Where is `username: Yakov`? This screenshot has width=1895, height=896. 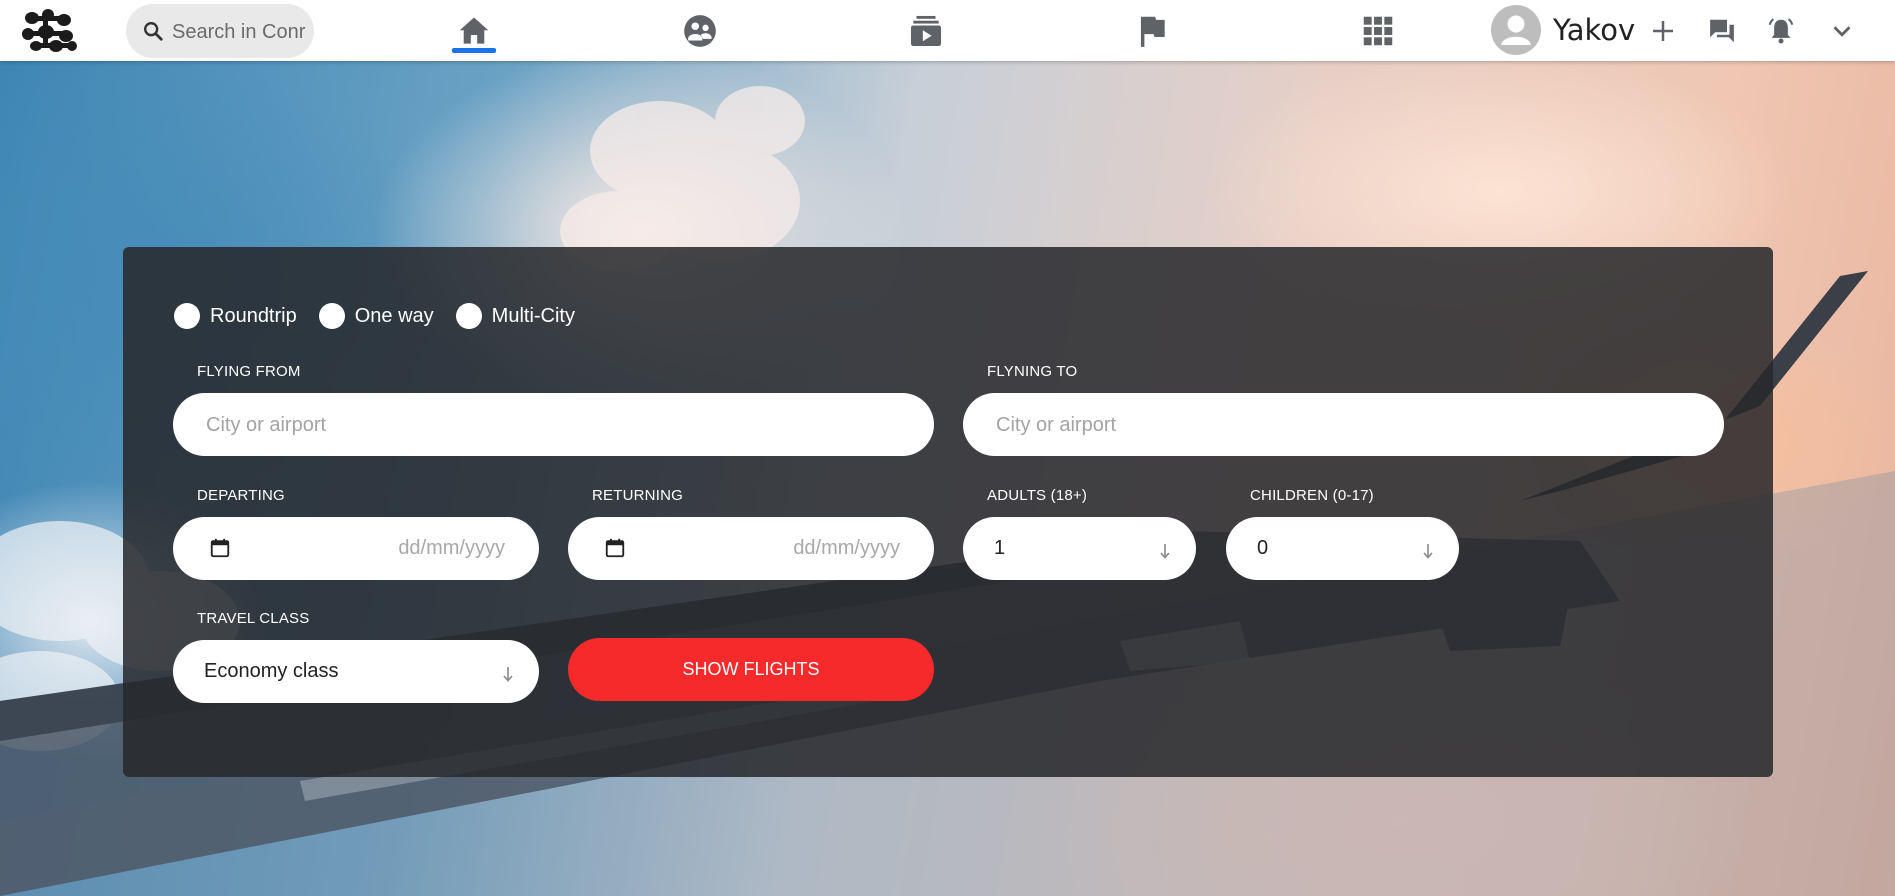 username: Yakov is located at coordinates (1594, 30).